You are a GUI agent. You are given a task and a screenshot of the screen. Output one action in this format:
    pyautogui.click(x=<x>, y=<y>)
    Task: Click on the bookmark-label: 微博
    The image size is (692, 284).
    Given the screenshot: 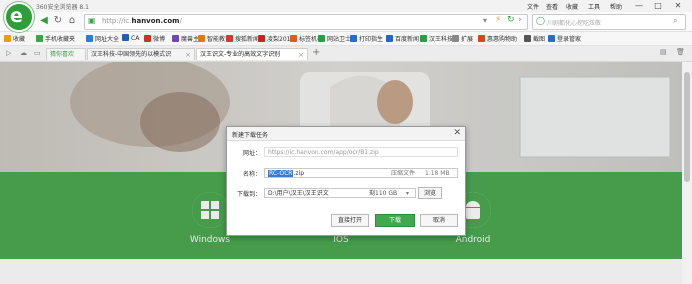 What is the action you would take?
    pyautogui.click(x=159, y=39)
    